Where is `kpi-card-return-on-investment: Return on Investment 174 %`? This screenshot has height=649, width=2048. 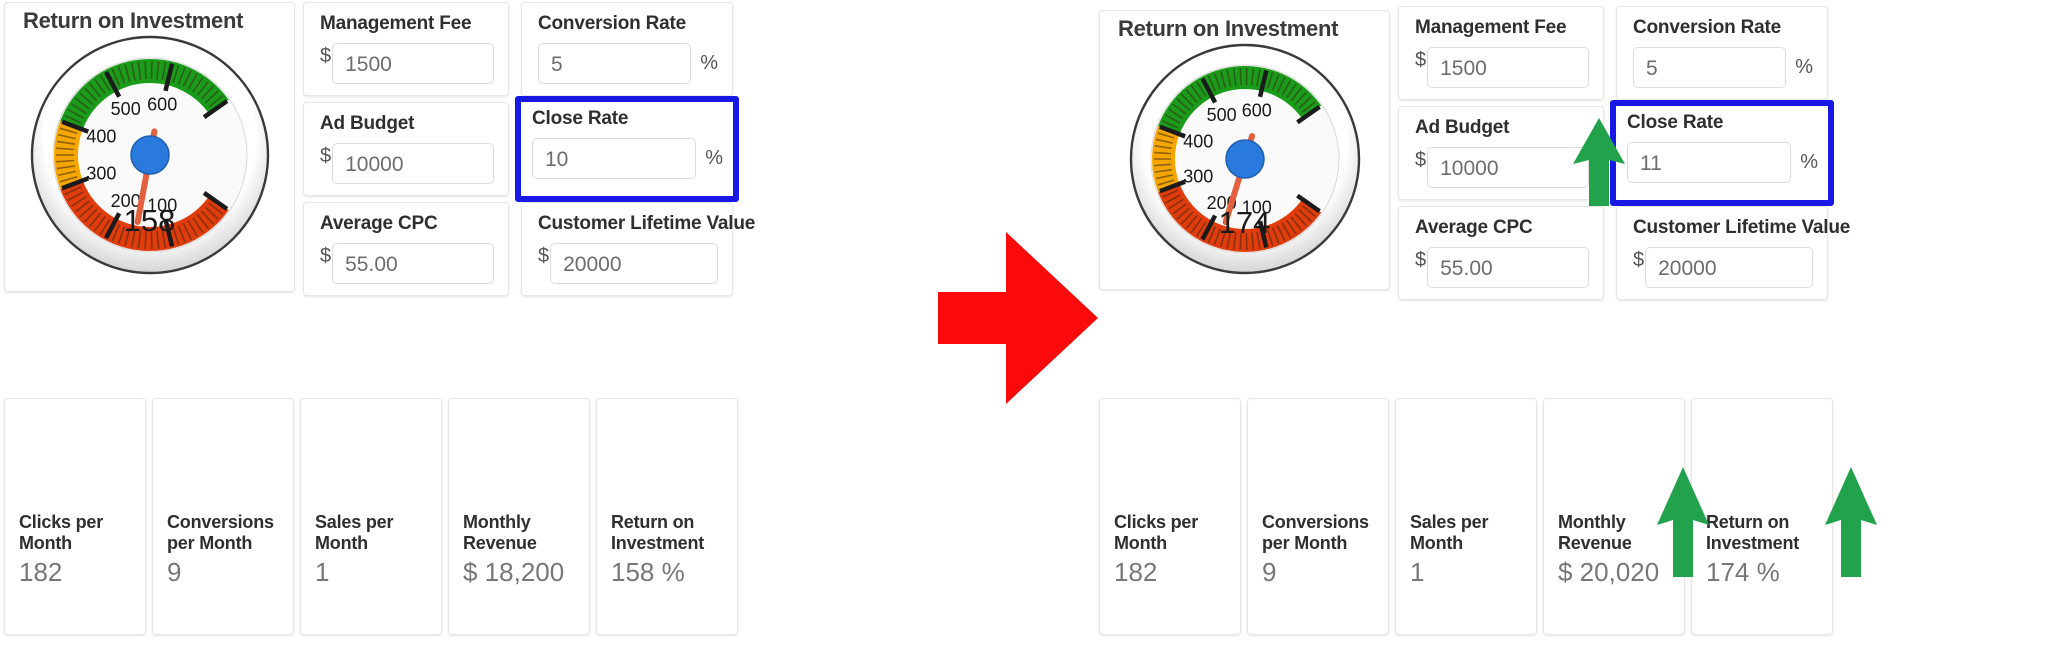
kpi-card-return-on-investment: Return on Investment 174 % is located at coordinates (1762, 516).